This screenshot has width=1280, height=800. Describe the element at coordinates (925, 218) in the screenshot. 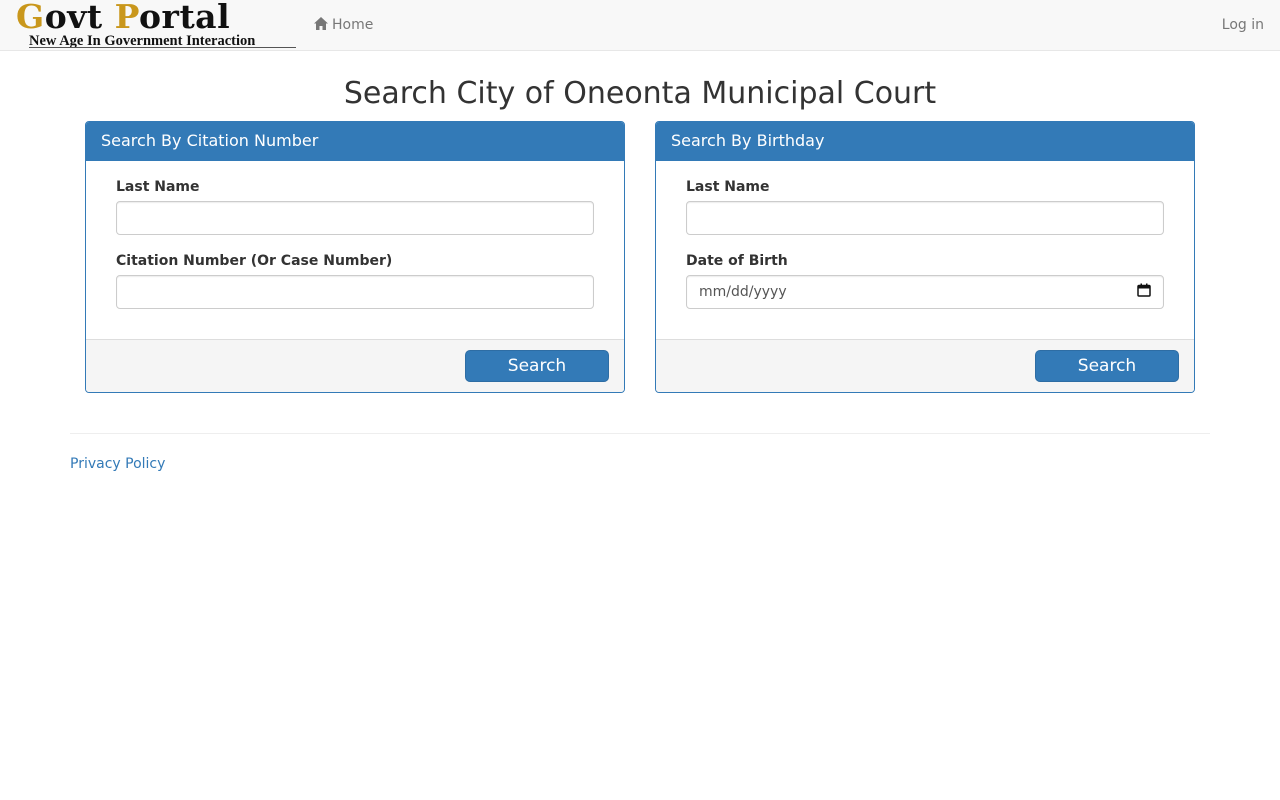

I see `birthday-last-name-input` at that location.